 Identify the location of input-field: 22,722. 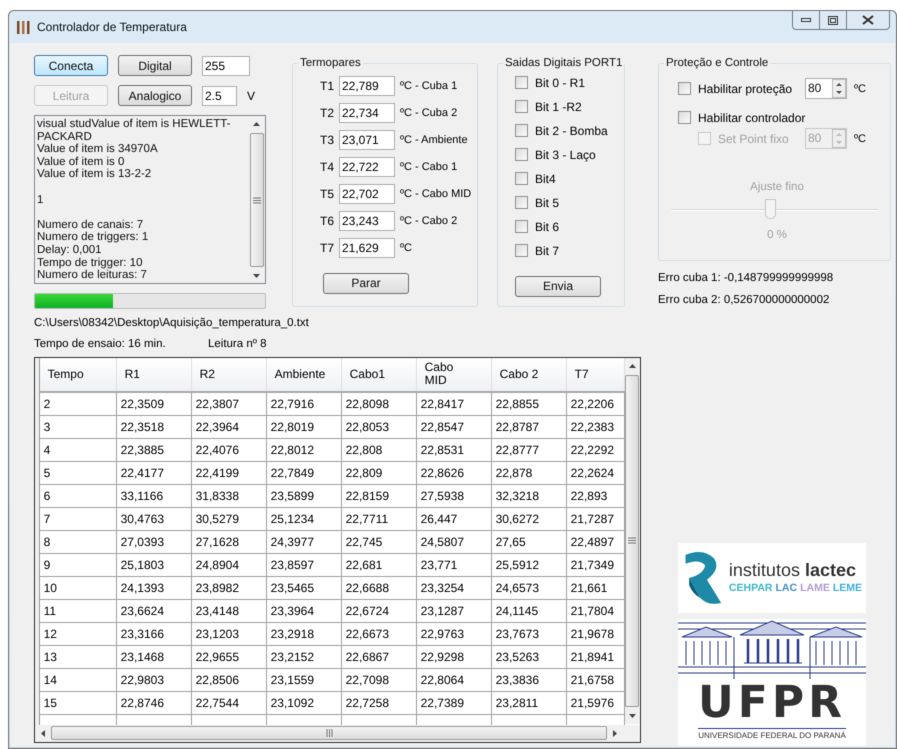
(367, 167).